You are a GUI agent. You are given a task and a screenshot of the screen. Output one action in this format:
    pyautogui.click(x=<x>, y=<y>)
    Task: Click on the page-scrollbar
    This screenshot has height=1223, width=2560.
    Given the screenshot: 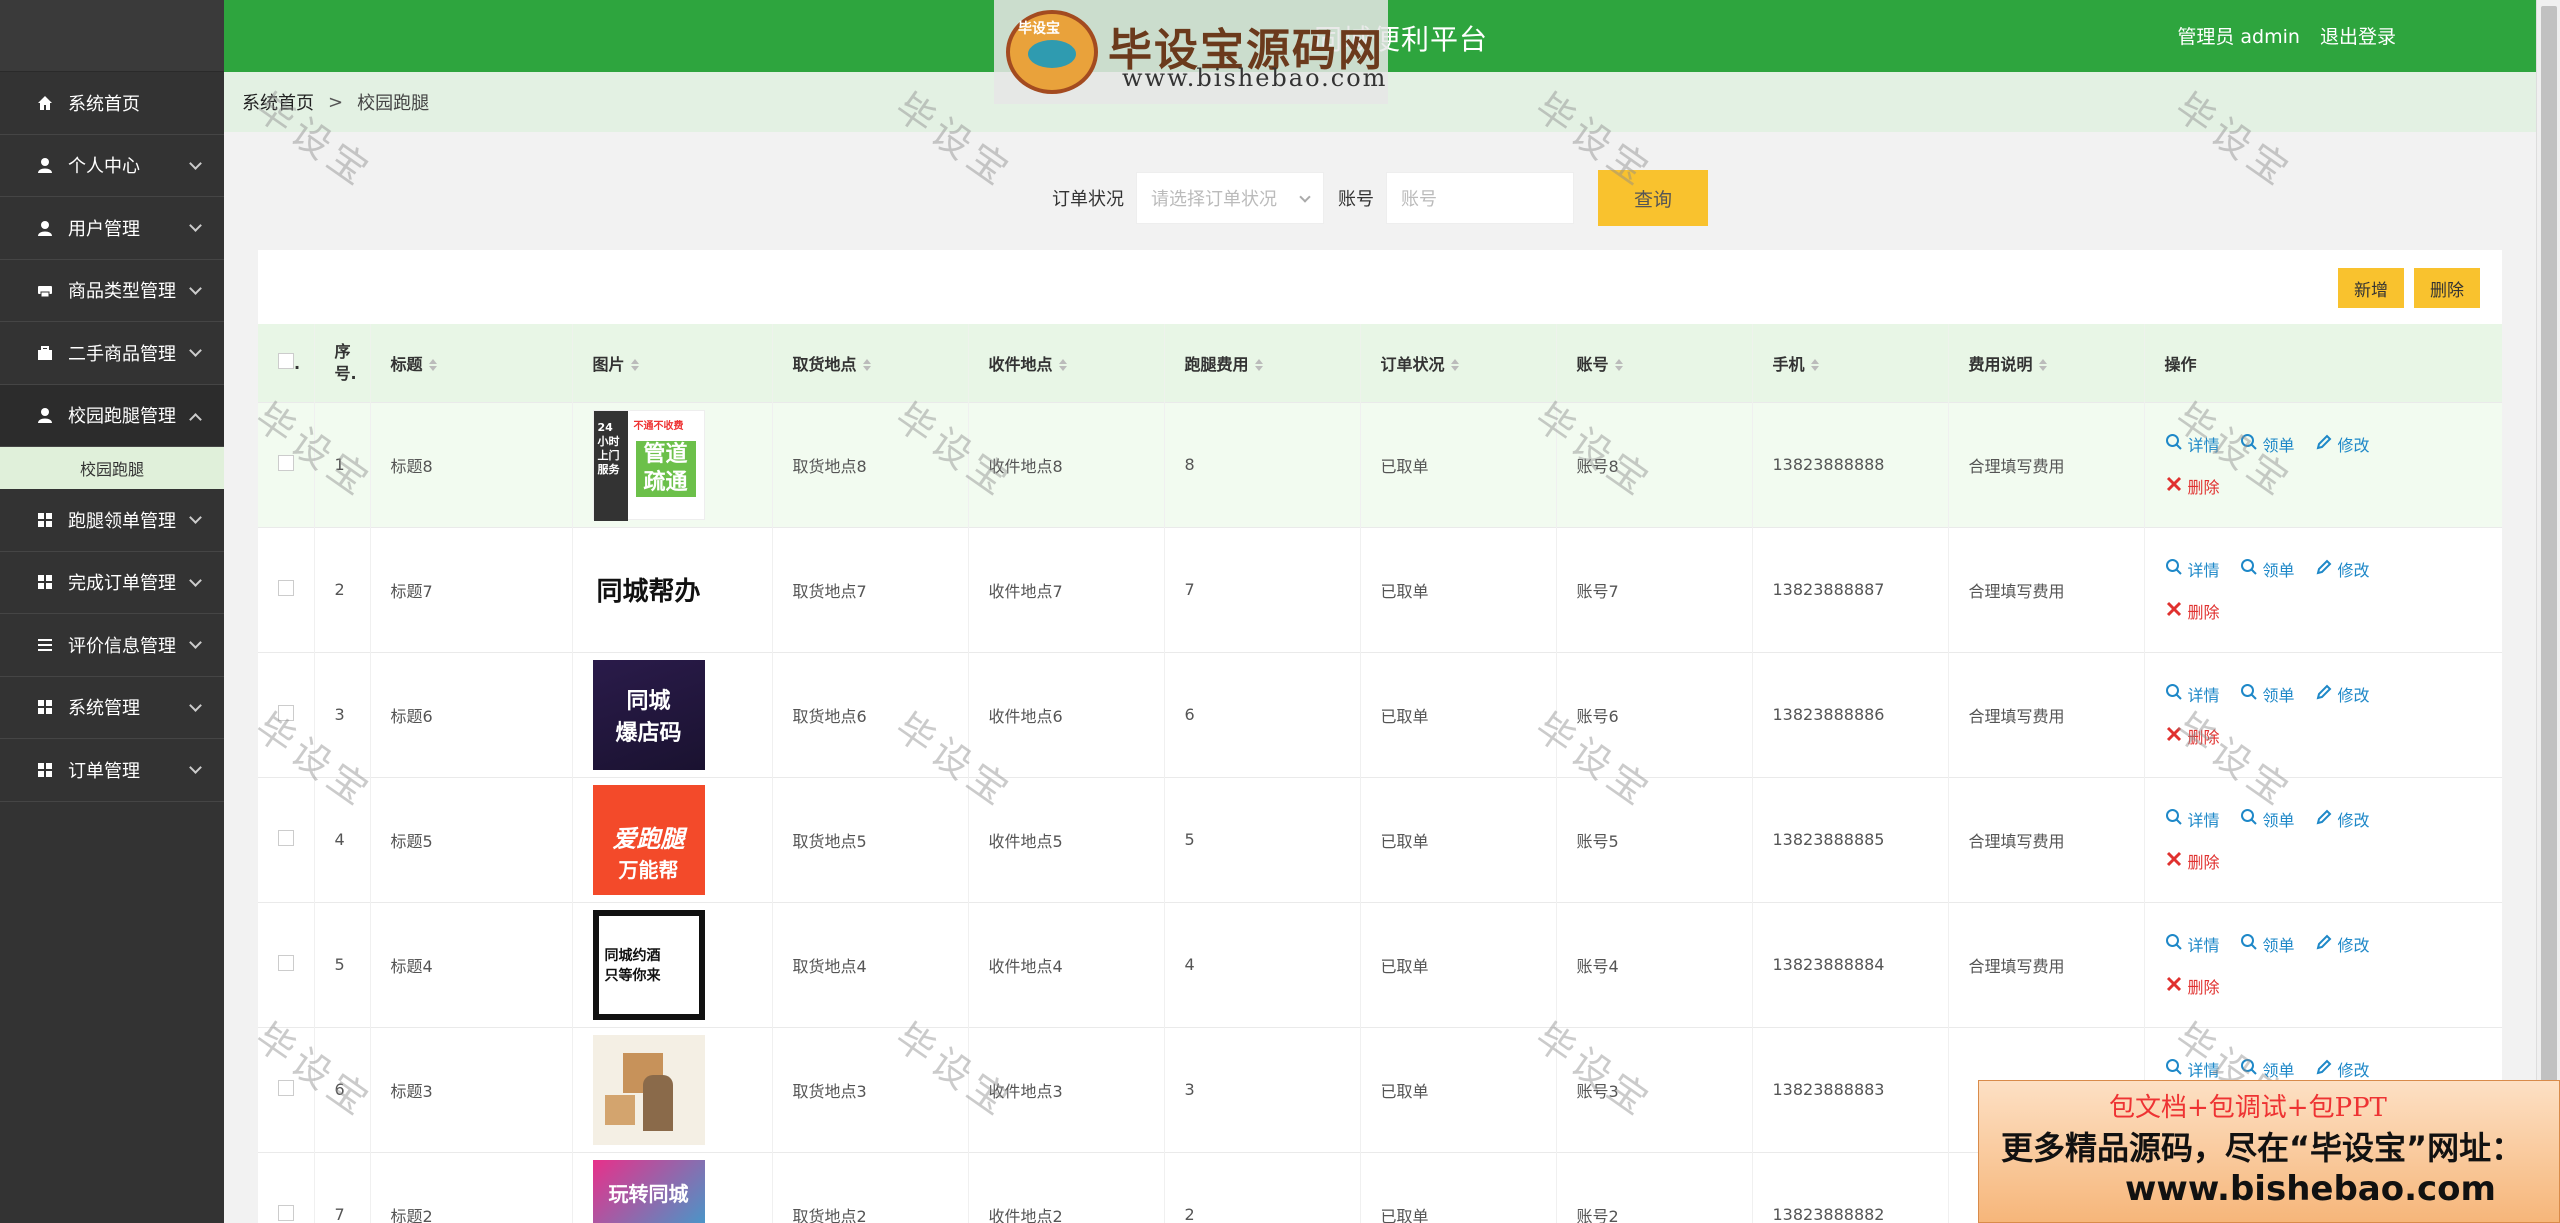 What is the action you would take?
    pyautogui.click(x=2548, y=611)
    